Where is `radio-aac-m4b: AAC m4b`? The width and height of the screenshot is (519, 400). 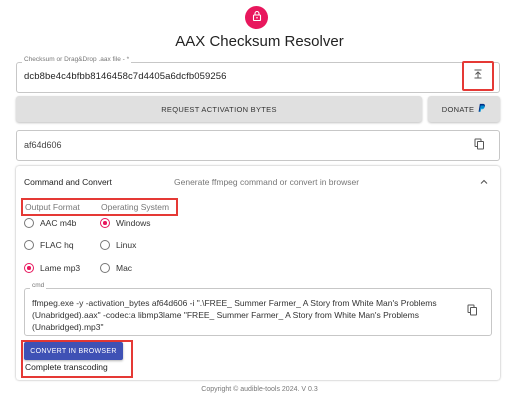 radio-aac-m4b: AAC m4b is located at coordinates (50, 223).